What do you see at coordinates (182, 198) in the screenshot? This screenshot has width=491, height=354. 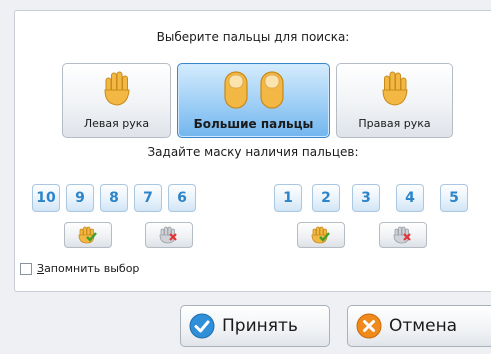 I see `finger-button-6: 6` at bounding box center [182, 198].